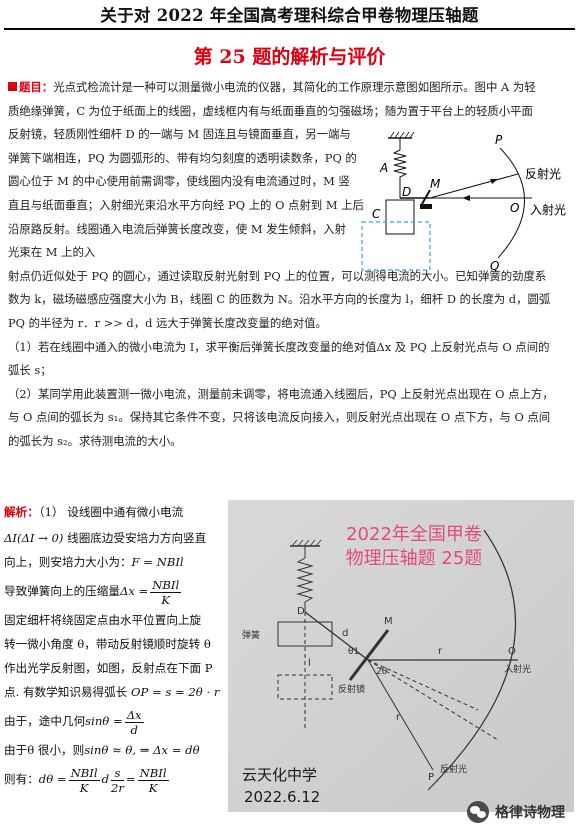 This screenshot has height=827, width=579. I want to click on hw-label-P: P, so click(431, 777).